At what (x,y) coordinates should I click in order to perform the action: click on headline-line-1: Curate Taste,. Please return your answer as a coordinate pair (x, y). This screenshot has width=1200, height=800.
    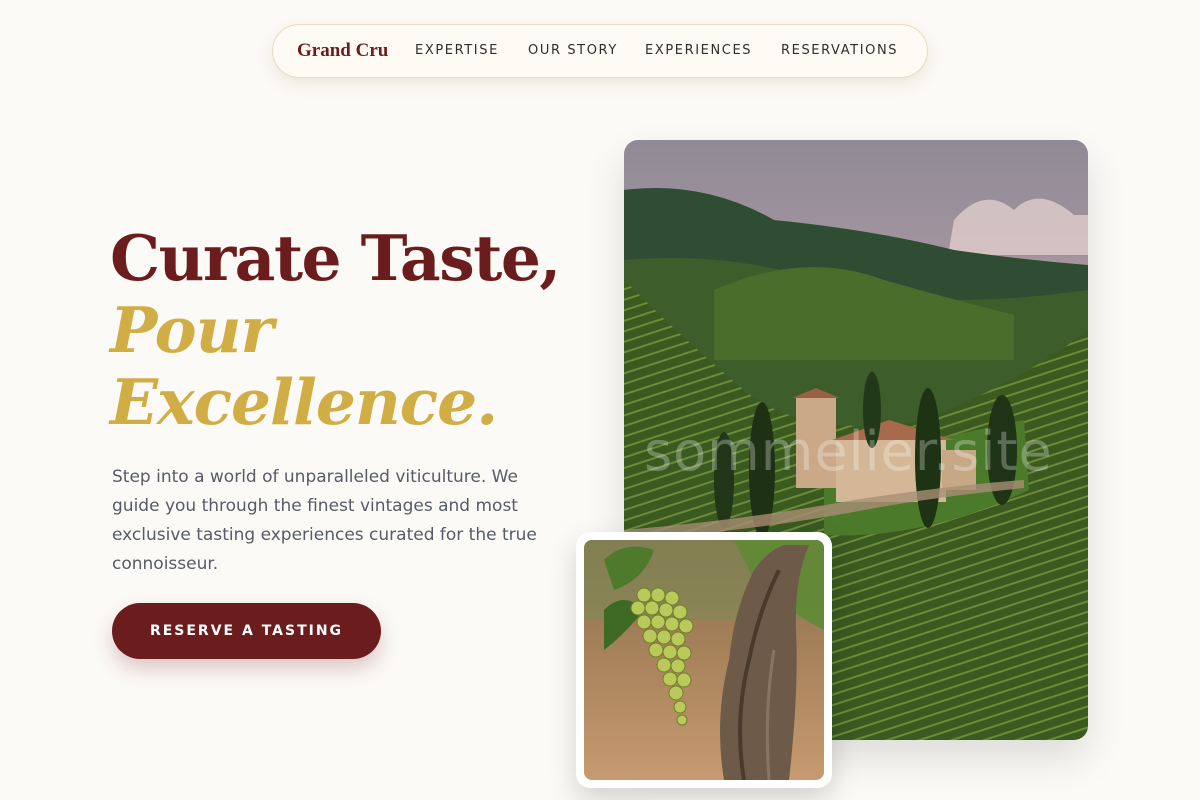
    Looking at the image, I should click on (335, 258).